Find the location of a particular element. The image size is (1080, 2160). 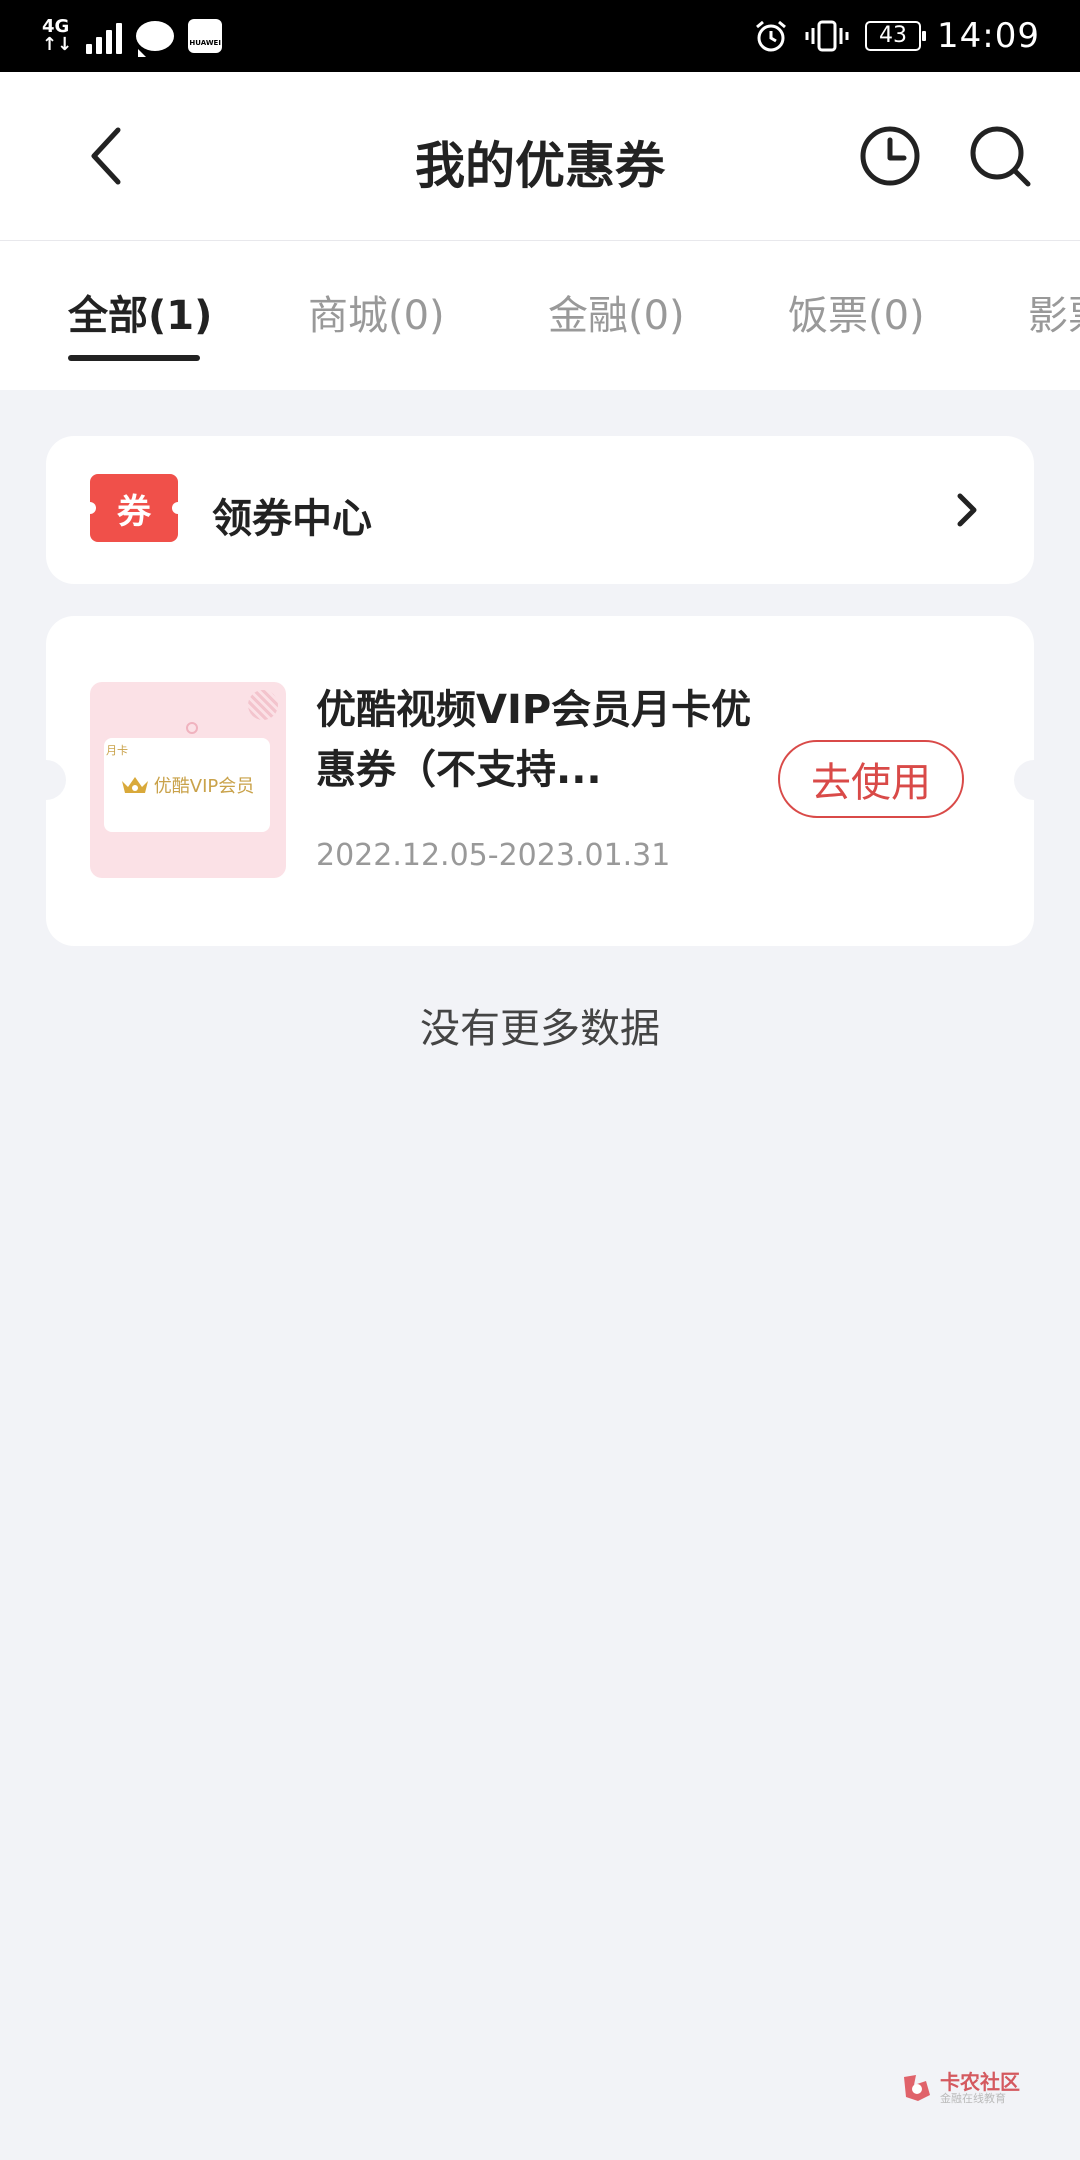

thumb-decor-ring is located at coordinates (192, 728).